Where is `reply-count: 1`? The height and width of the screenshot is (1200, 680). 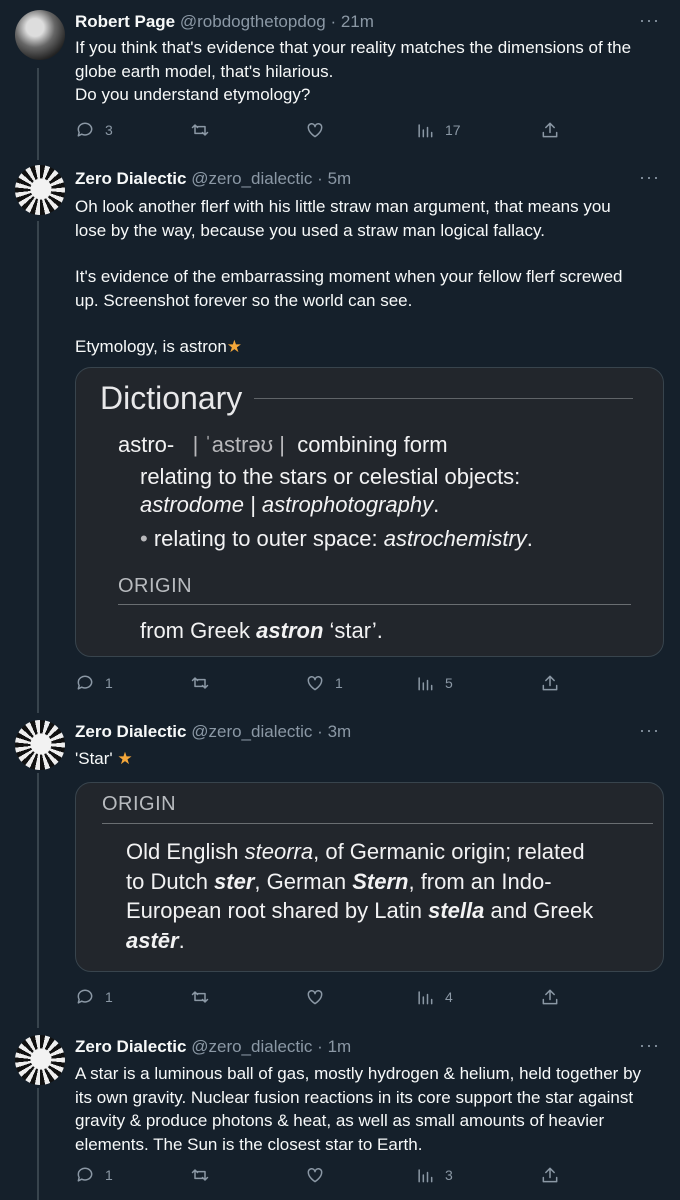 reply-count: 1 is located at coordinates (109, 1175).